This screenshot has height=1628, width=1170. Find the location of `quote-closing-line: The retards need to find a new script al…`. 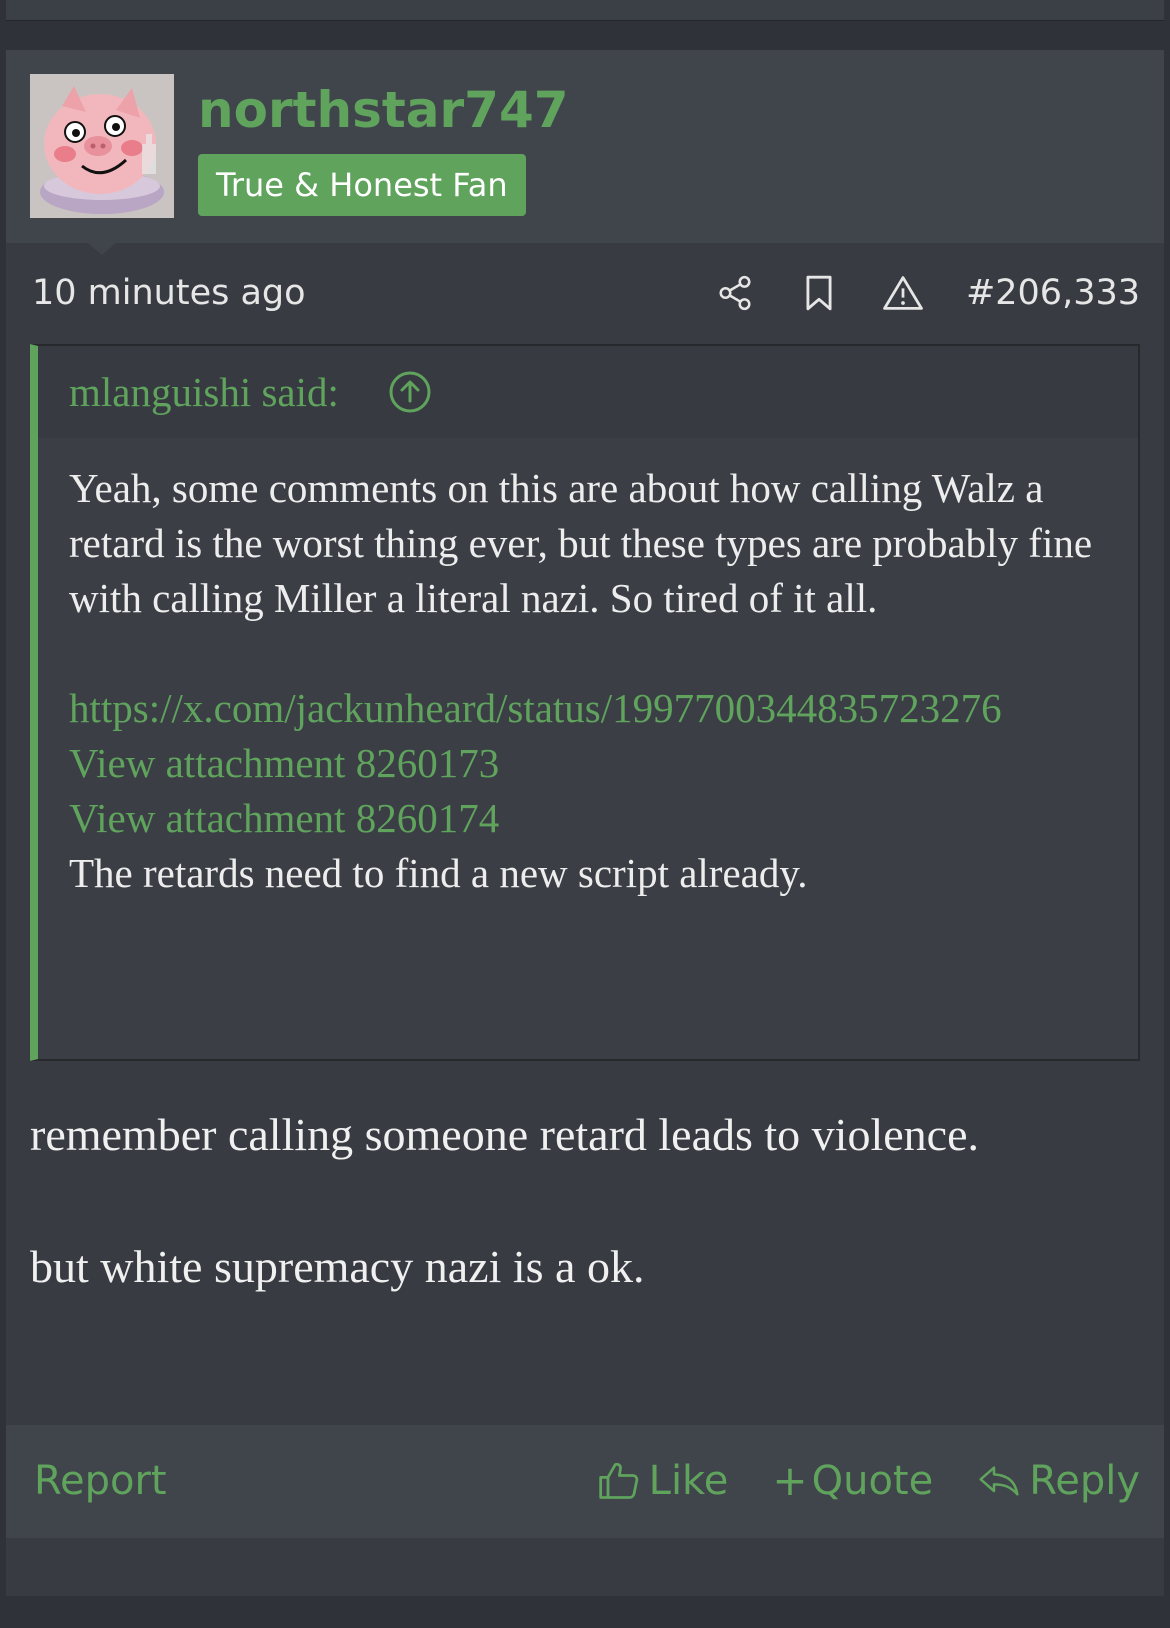

quote-closing-line: The retards need to find a new script al… is located at coordinates (438, 873).